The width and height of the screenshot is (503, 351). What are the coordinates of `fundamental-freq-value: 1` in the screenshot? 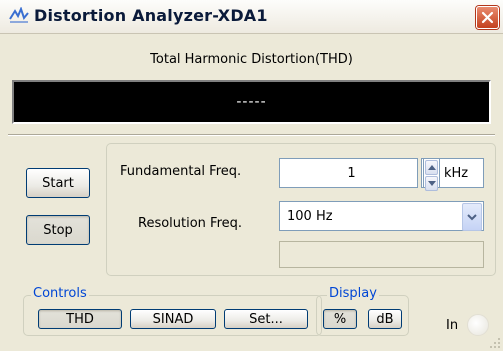 It's located at (351, 173).